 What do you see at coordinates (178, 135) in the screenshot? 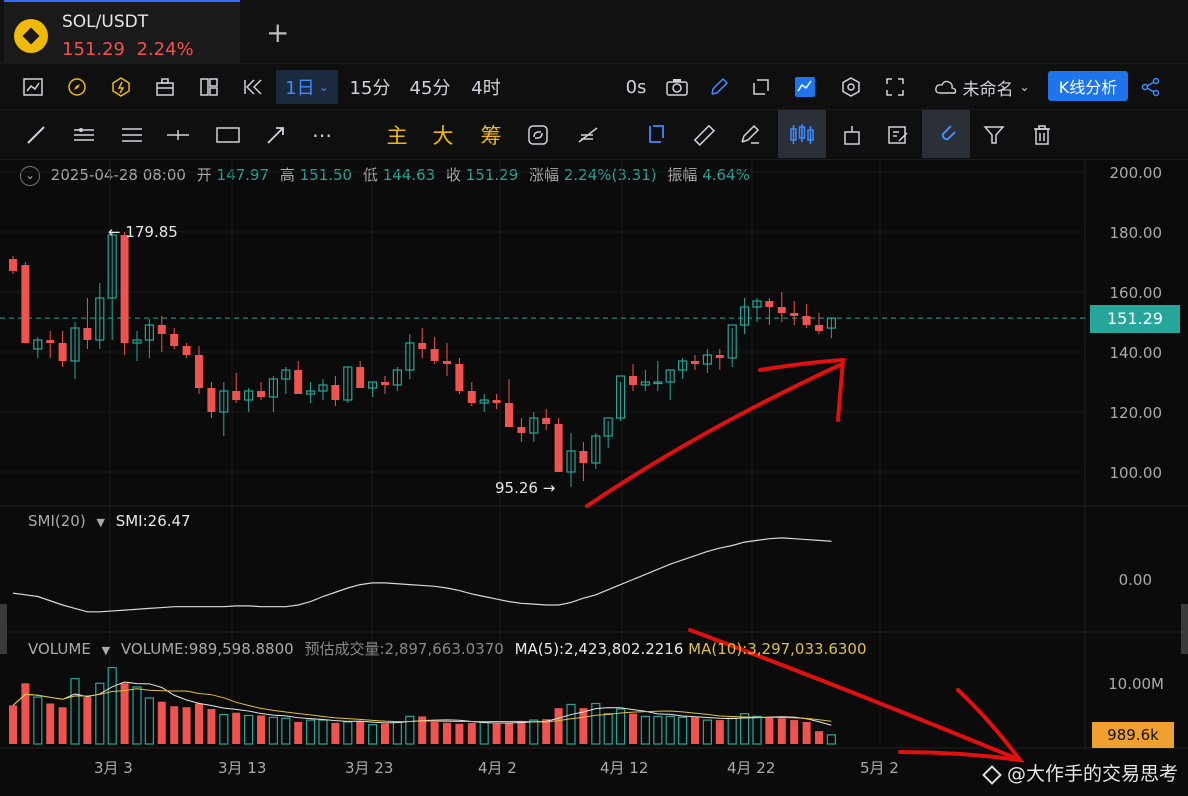
I see `horizontal-line-icon` at bounding box center [178, 135].